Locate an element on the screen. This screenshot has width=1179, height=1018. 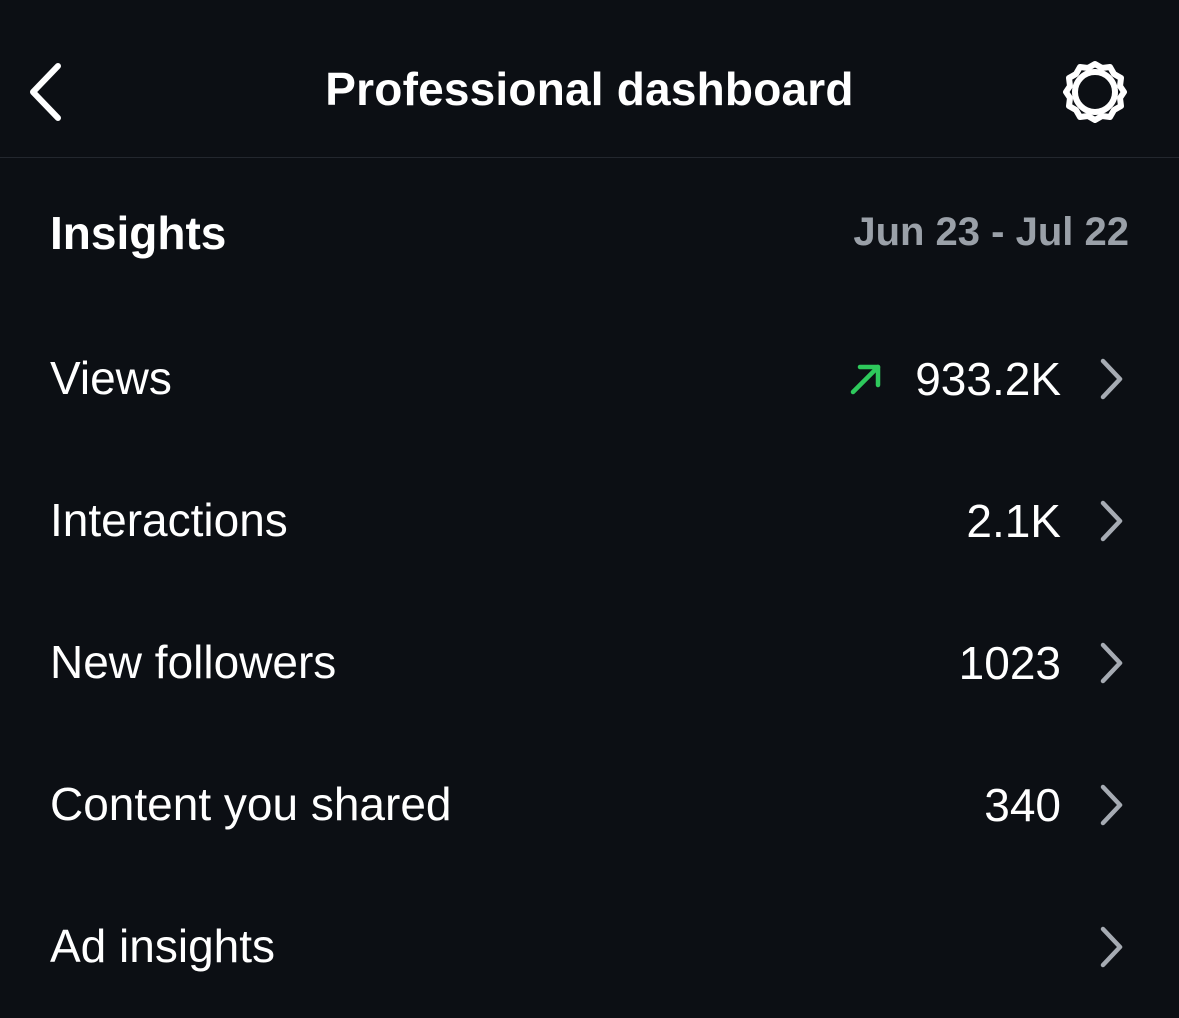
row-label: Interactions is located at coordinates (169, 520).